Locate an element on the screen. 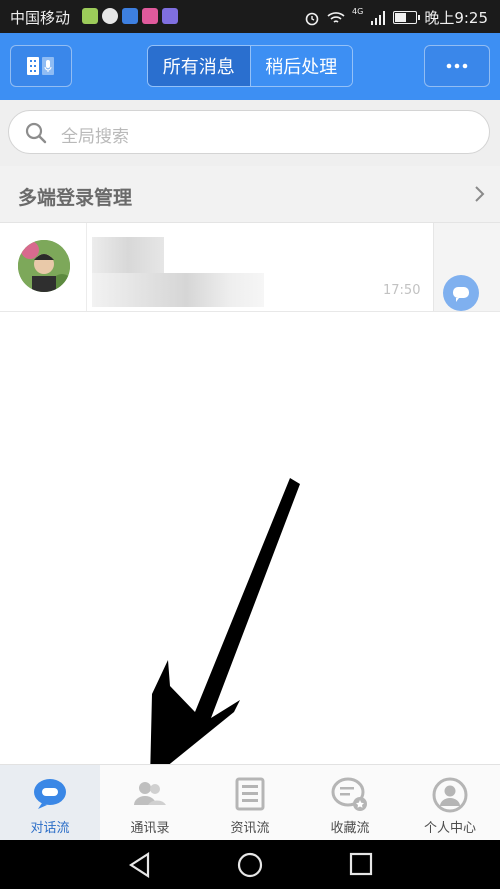 This screenshot has width=500, height=889. avatar is located at coordinates (44, 266).